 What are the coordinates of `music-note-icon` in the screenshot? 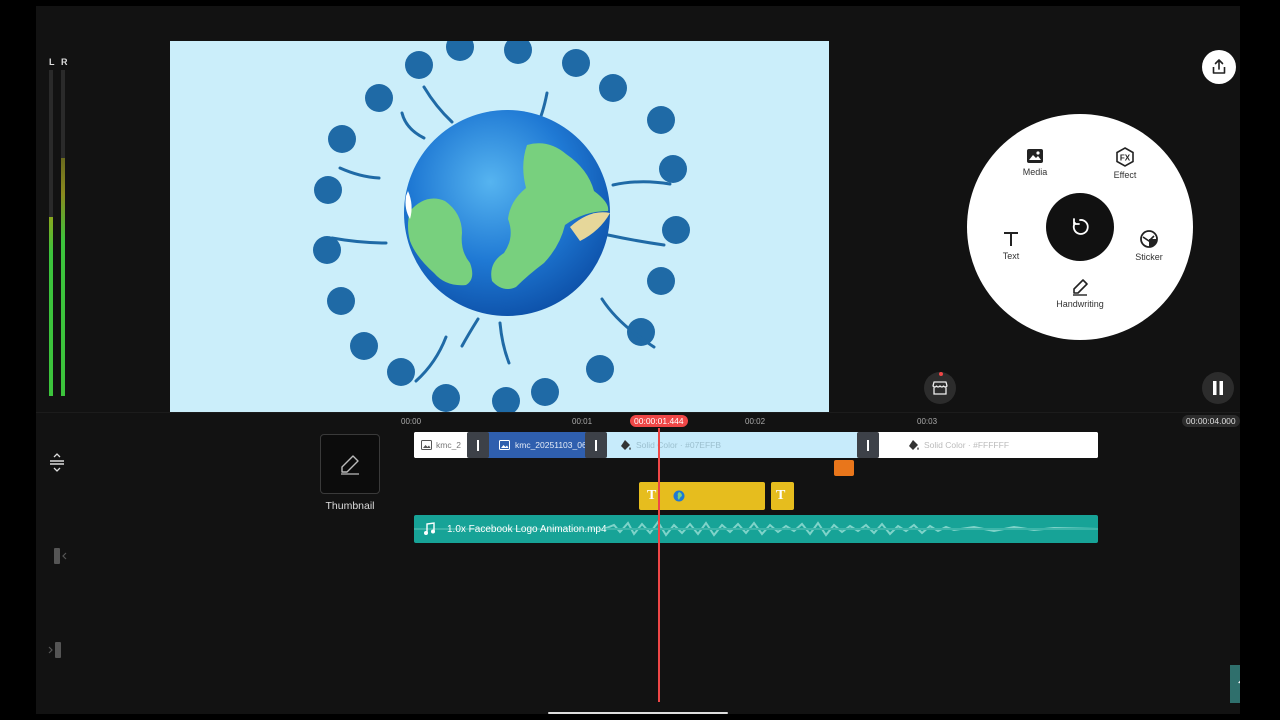 It's located at (429, 528).